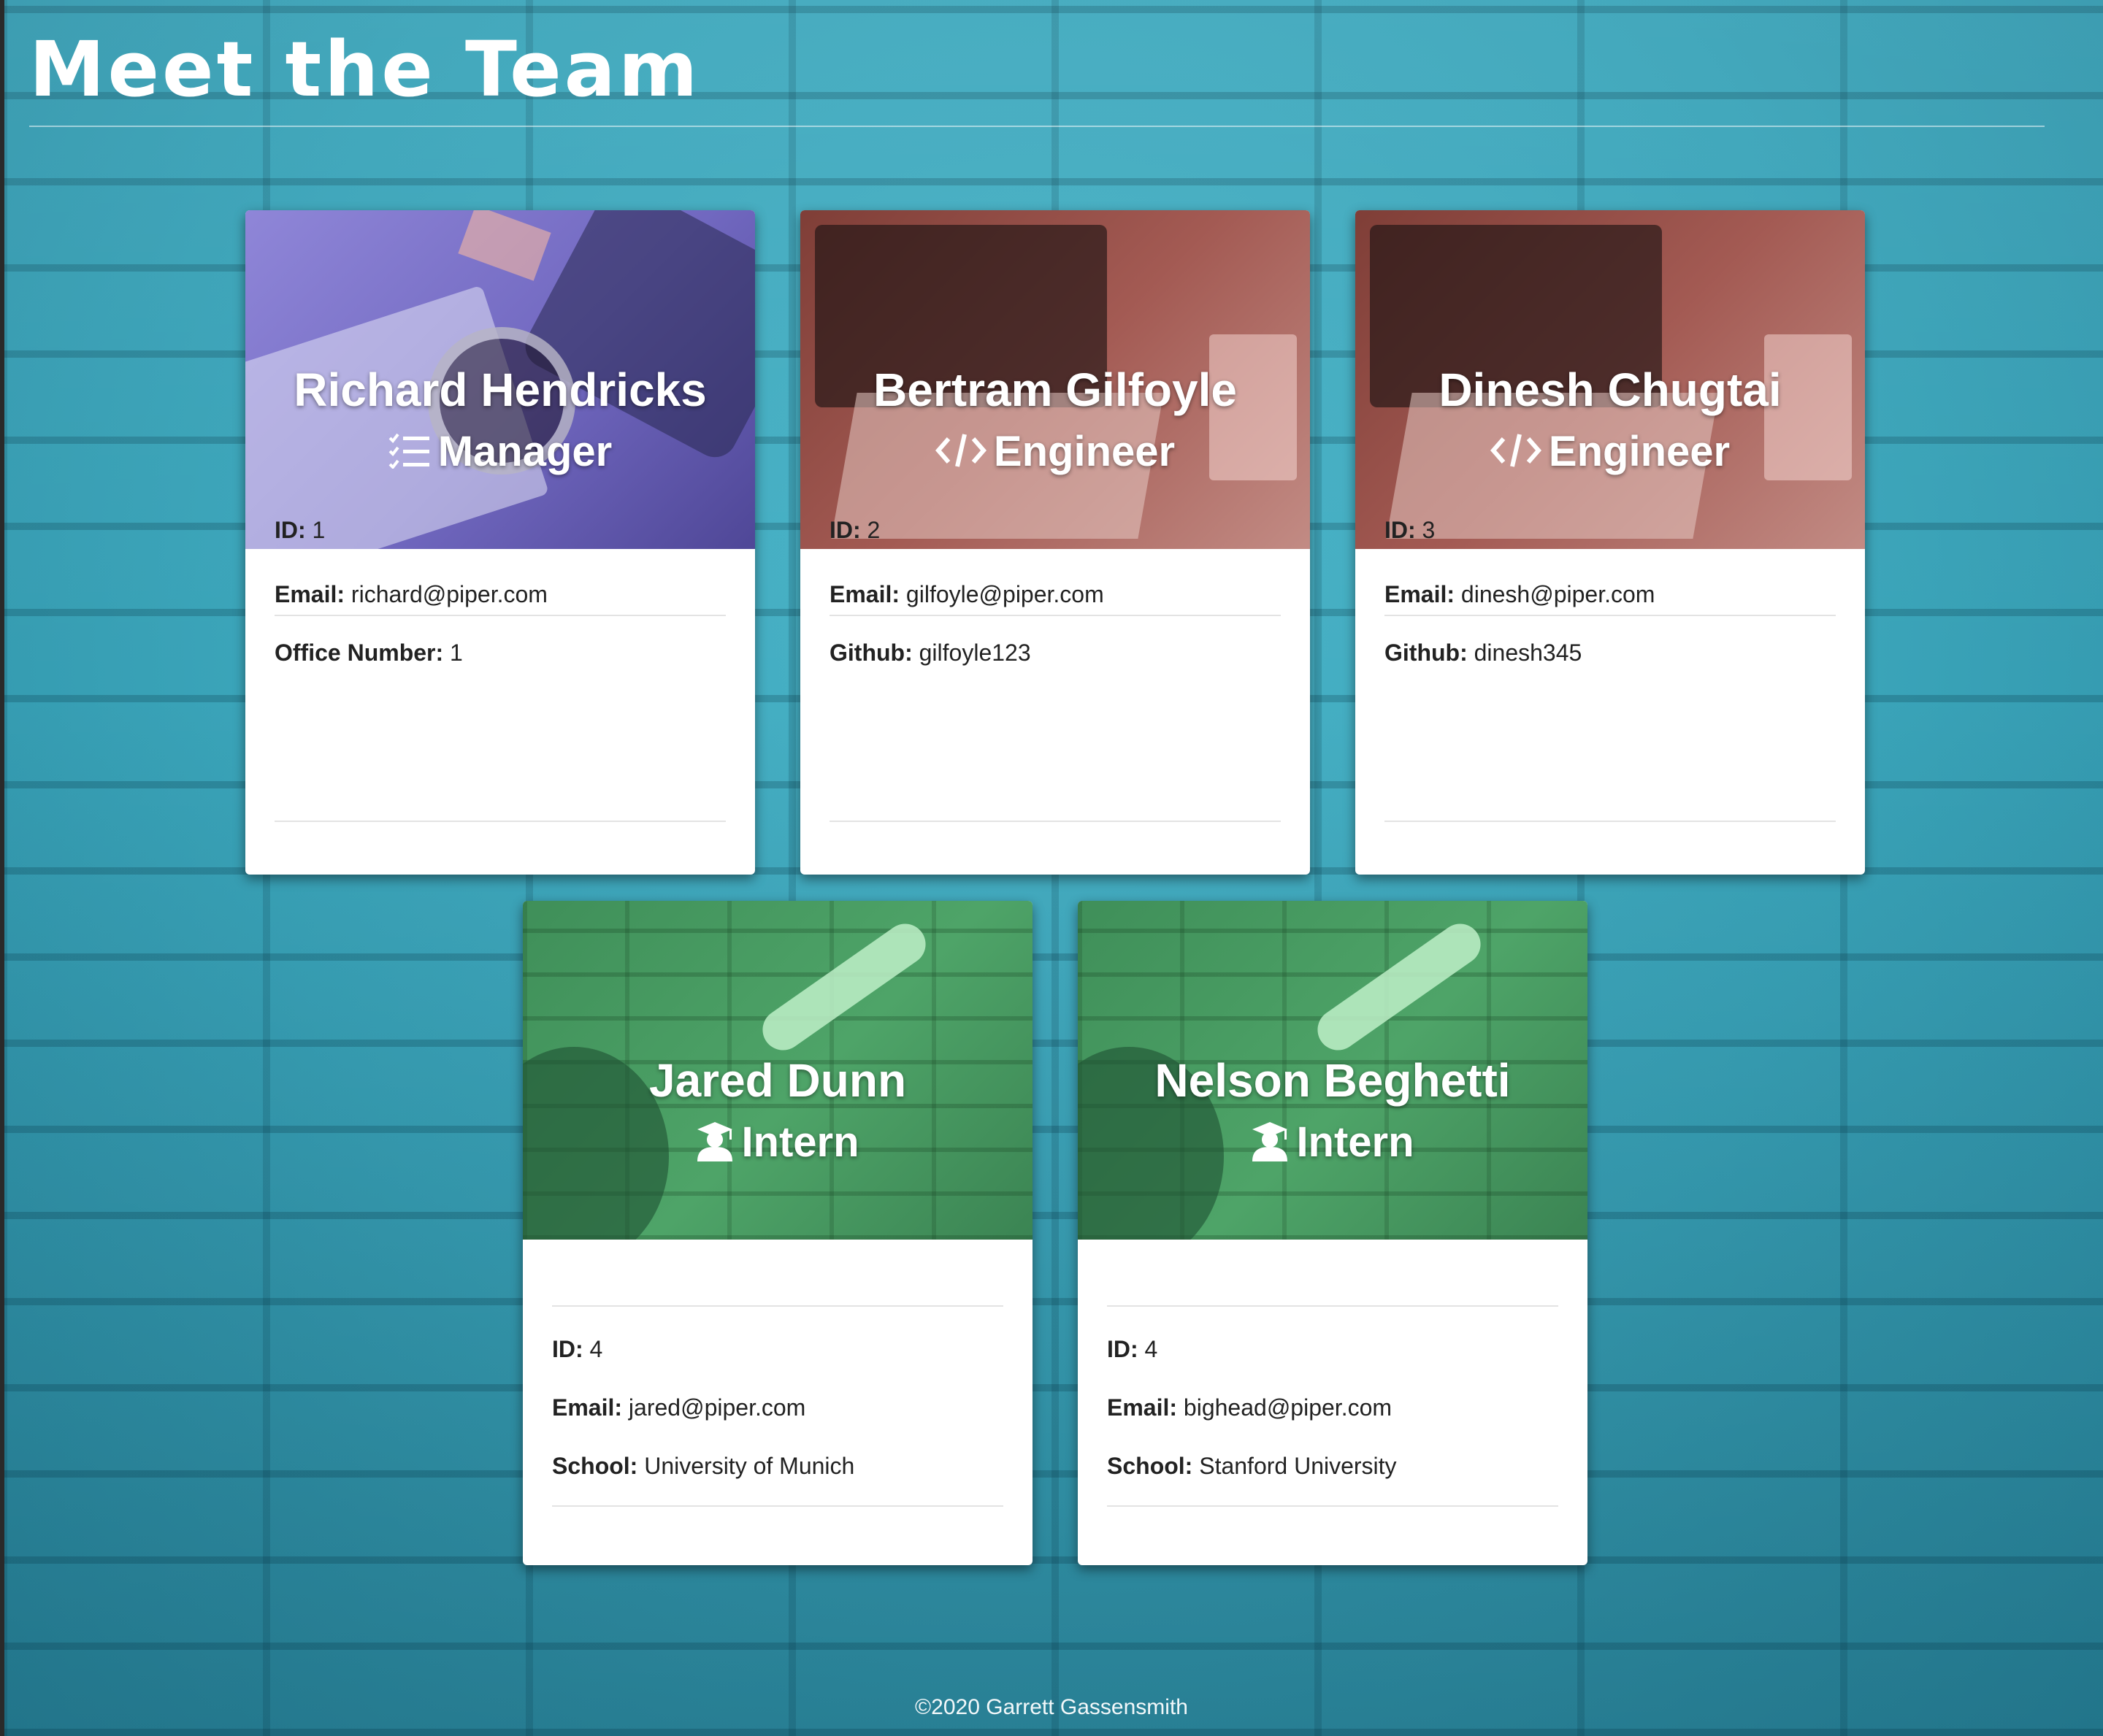 Image resolution: width=2103 pixels, height=1736 pixels. I want to click on card-header: Richard Hendricks Manager, so click(500, 379).